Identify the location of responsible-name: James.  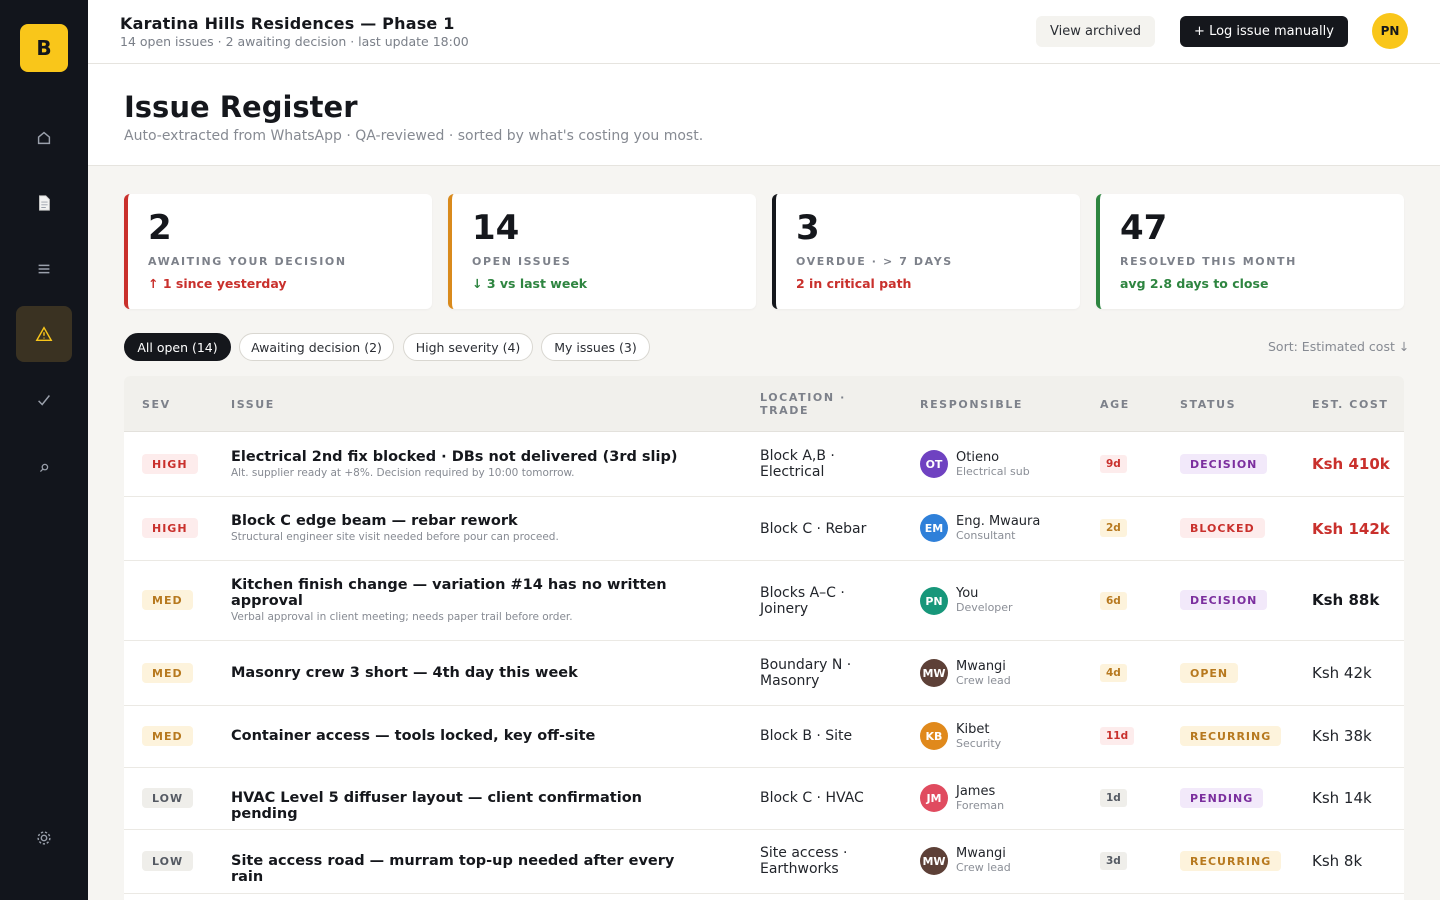
(976, 791).